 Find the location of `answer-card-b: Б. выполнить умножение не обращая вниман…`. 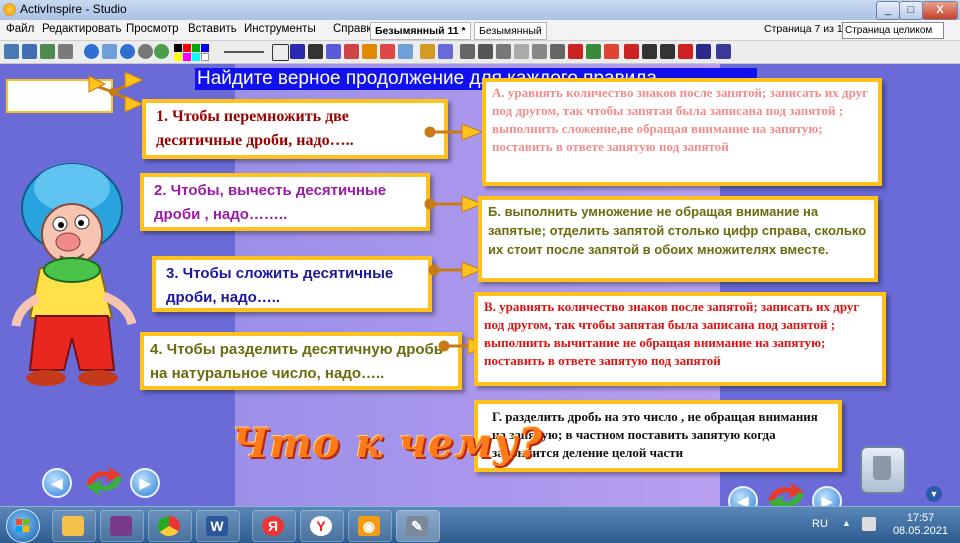

answer-card-b: Б. выполнить умножение не обращая вниман… is located at coordinates (678, 239).